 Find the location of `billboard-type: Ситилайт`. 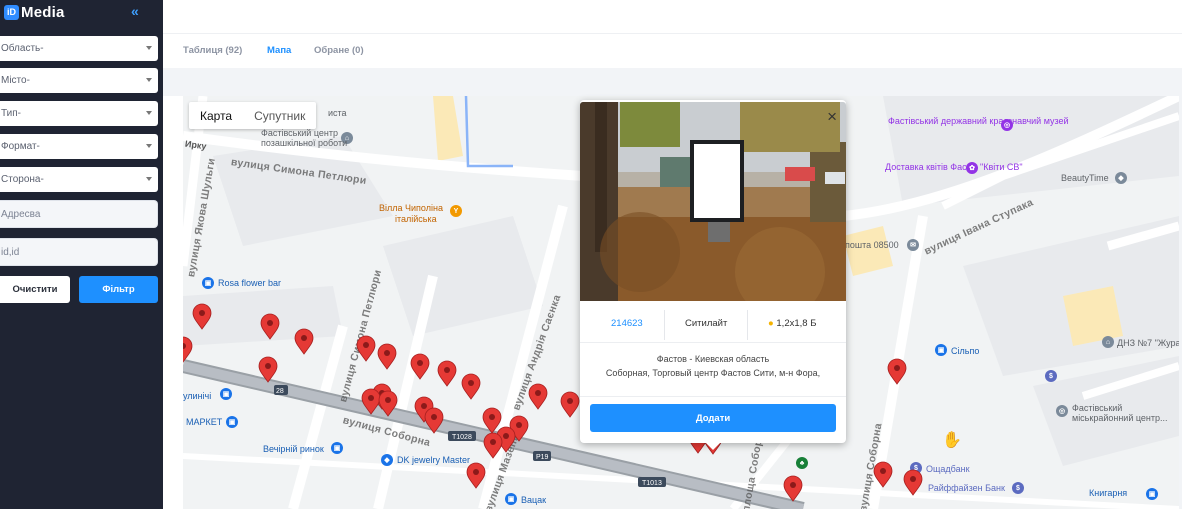

billboard-type: Ситилайт is located at coordinates (706, 323).